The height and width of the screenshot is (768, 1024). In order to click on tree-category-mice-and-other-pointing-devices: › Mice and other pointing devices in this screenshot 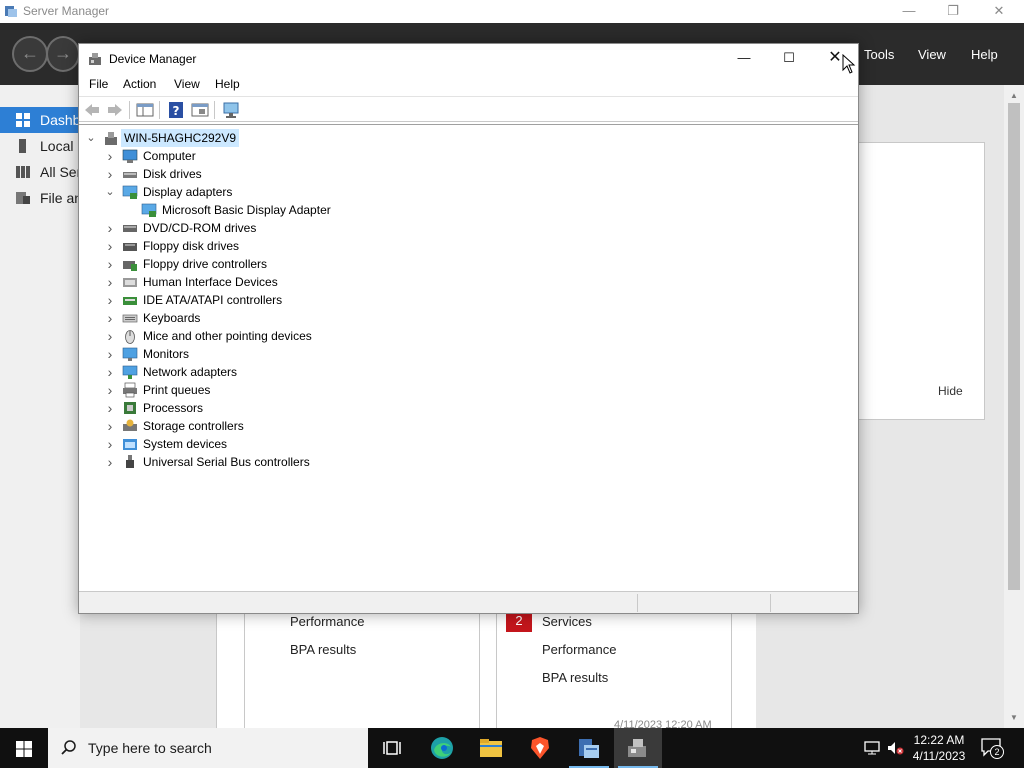, I will do `click(279, 336)`.